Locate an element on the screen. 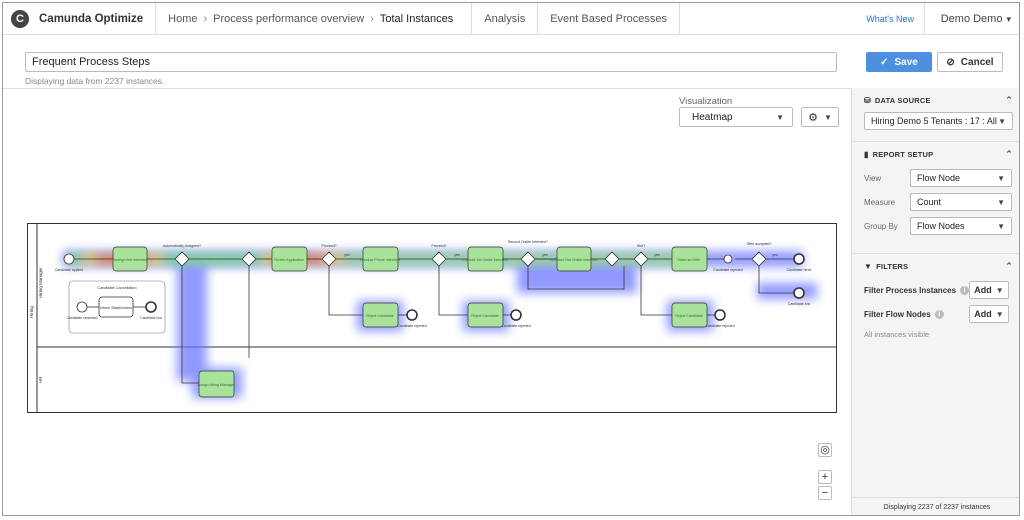  nav-analysis: Analysis is located at coordinates (505, 19).